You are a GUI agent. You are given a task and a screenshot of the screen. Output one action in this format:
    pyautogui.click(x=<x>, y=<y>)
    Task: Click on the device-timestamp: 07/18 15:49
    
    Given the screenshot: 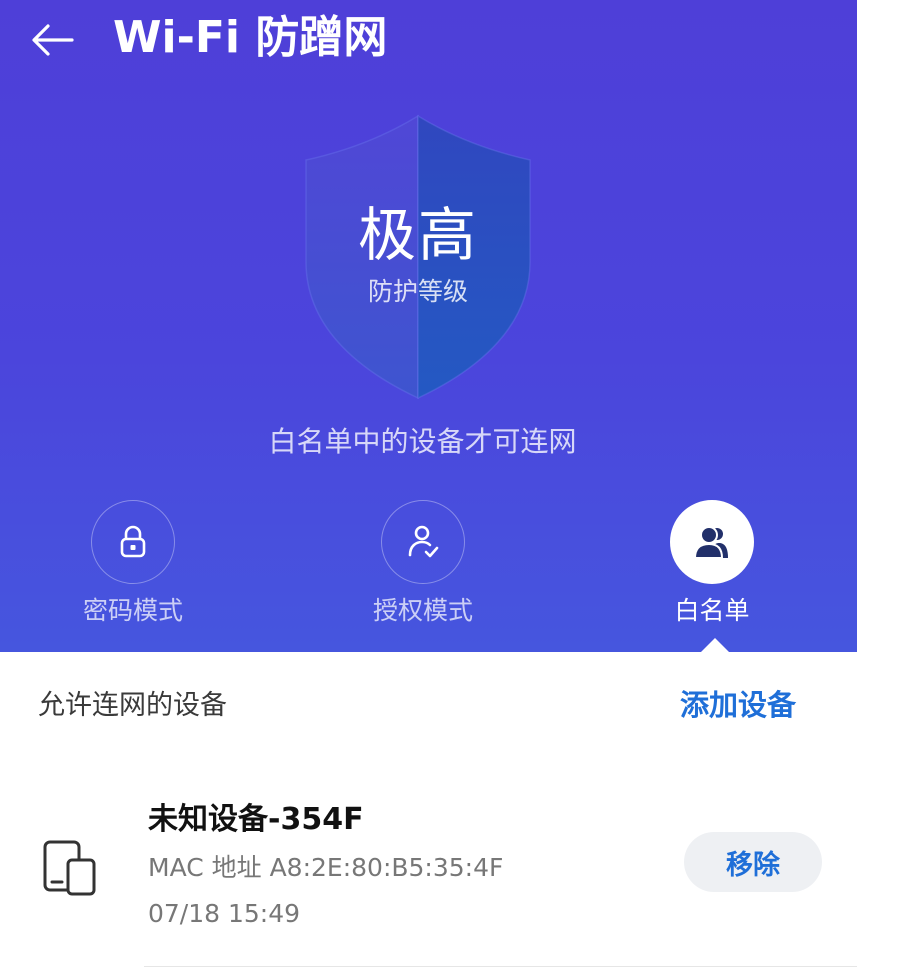 What is the action you would take?
    pyautogui.click(x=224, y=913)
    